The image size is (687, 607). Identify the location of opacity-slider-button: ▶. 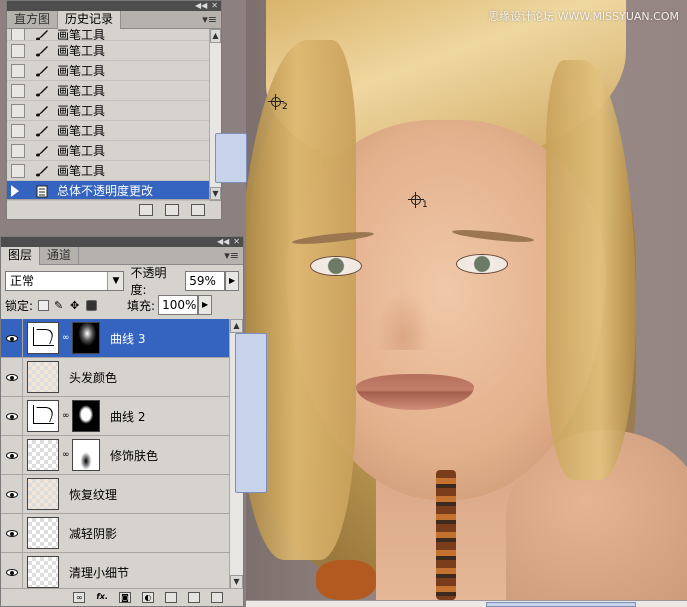
(232, 281).